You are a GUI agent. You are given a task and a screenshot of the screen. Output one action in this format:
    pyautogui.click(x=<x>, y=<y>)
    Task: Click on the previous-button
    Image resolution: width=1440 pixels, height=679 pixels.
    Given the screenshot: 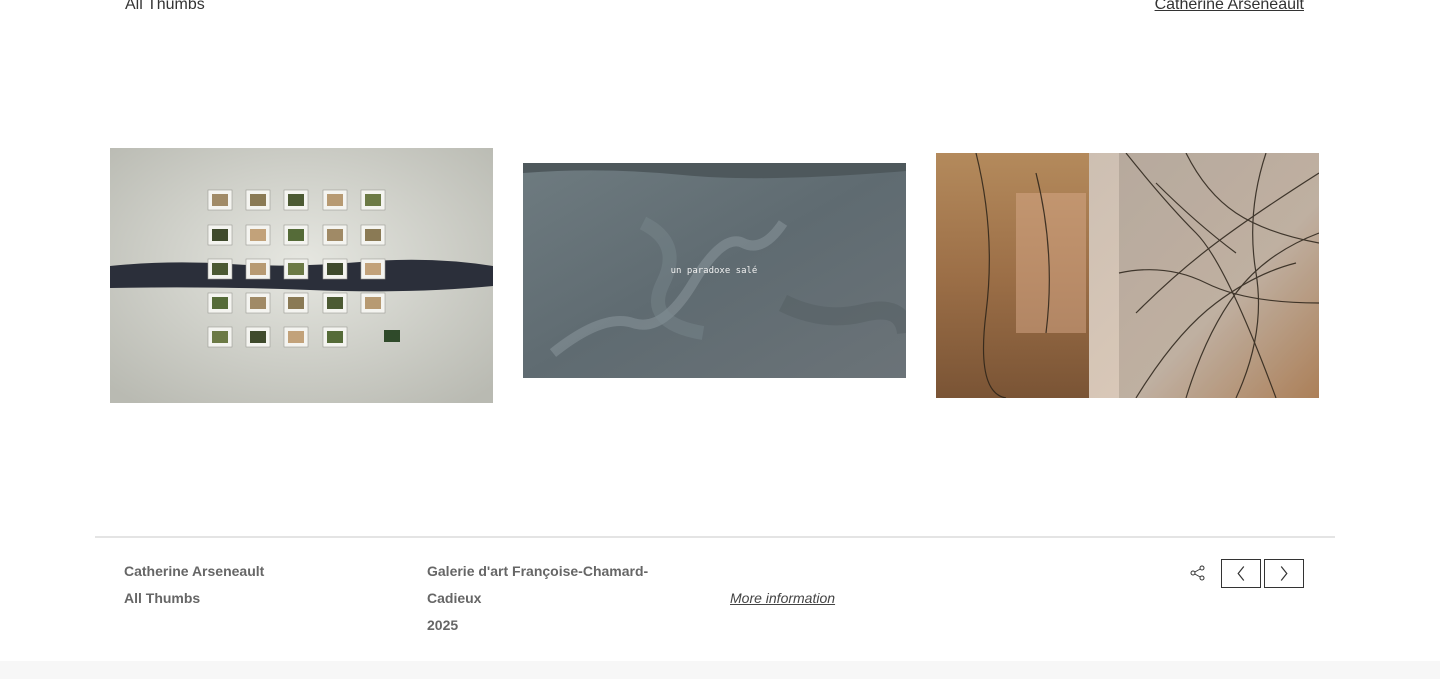 What is the action you would take?
    pyautogui.click(x=1241, y=573)
    